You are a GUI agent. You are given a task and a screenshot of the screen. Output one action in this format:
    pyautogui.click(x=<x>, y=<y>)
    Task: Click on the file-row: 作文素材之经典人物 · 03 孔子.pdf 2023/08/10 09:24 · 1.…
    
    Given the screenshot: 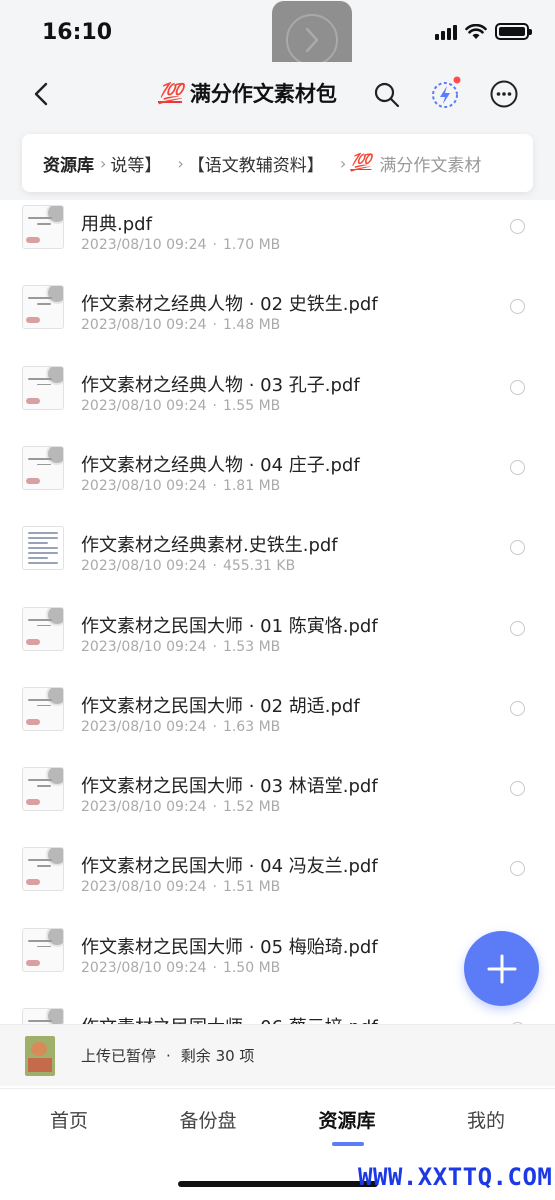 What is the action you would take?
    pyautogui.click(x=277, y=401)
    